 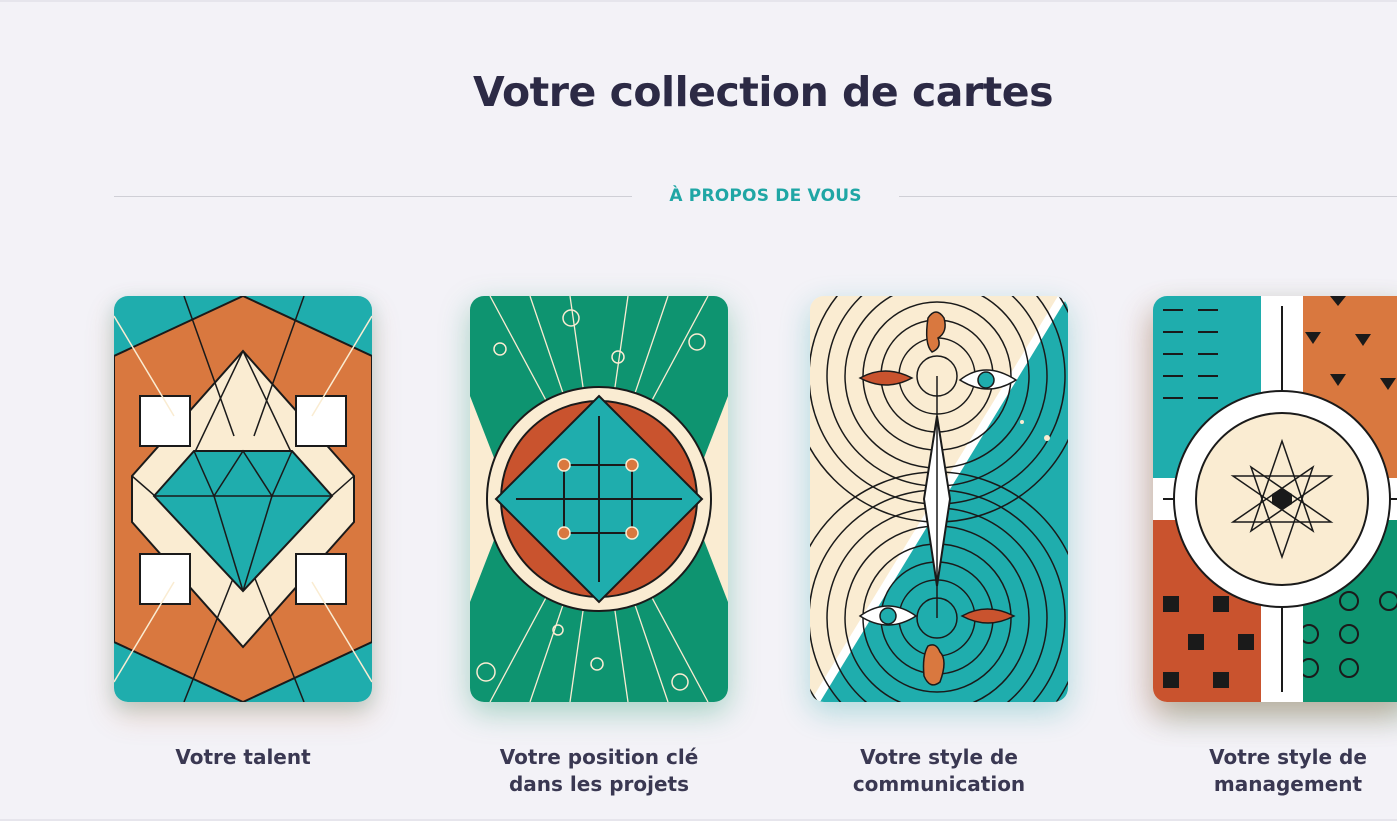 What do you see at coordinates (939, 771) in the screenshot?
I see `card-caption-communication: Votre style de communication` at bounding box center [939, 771].